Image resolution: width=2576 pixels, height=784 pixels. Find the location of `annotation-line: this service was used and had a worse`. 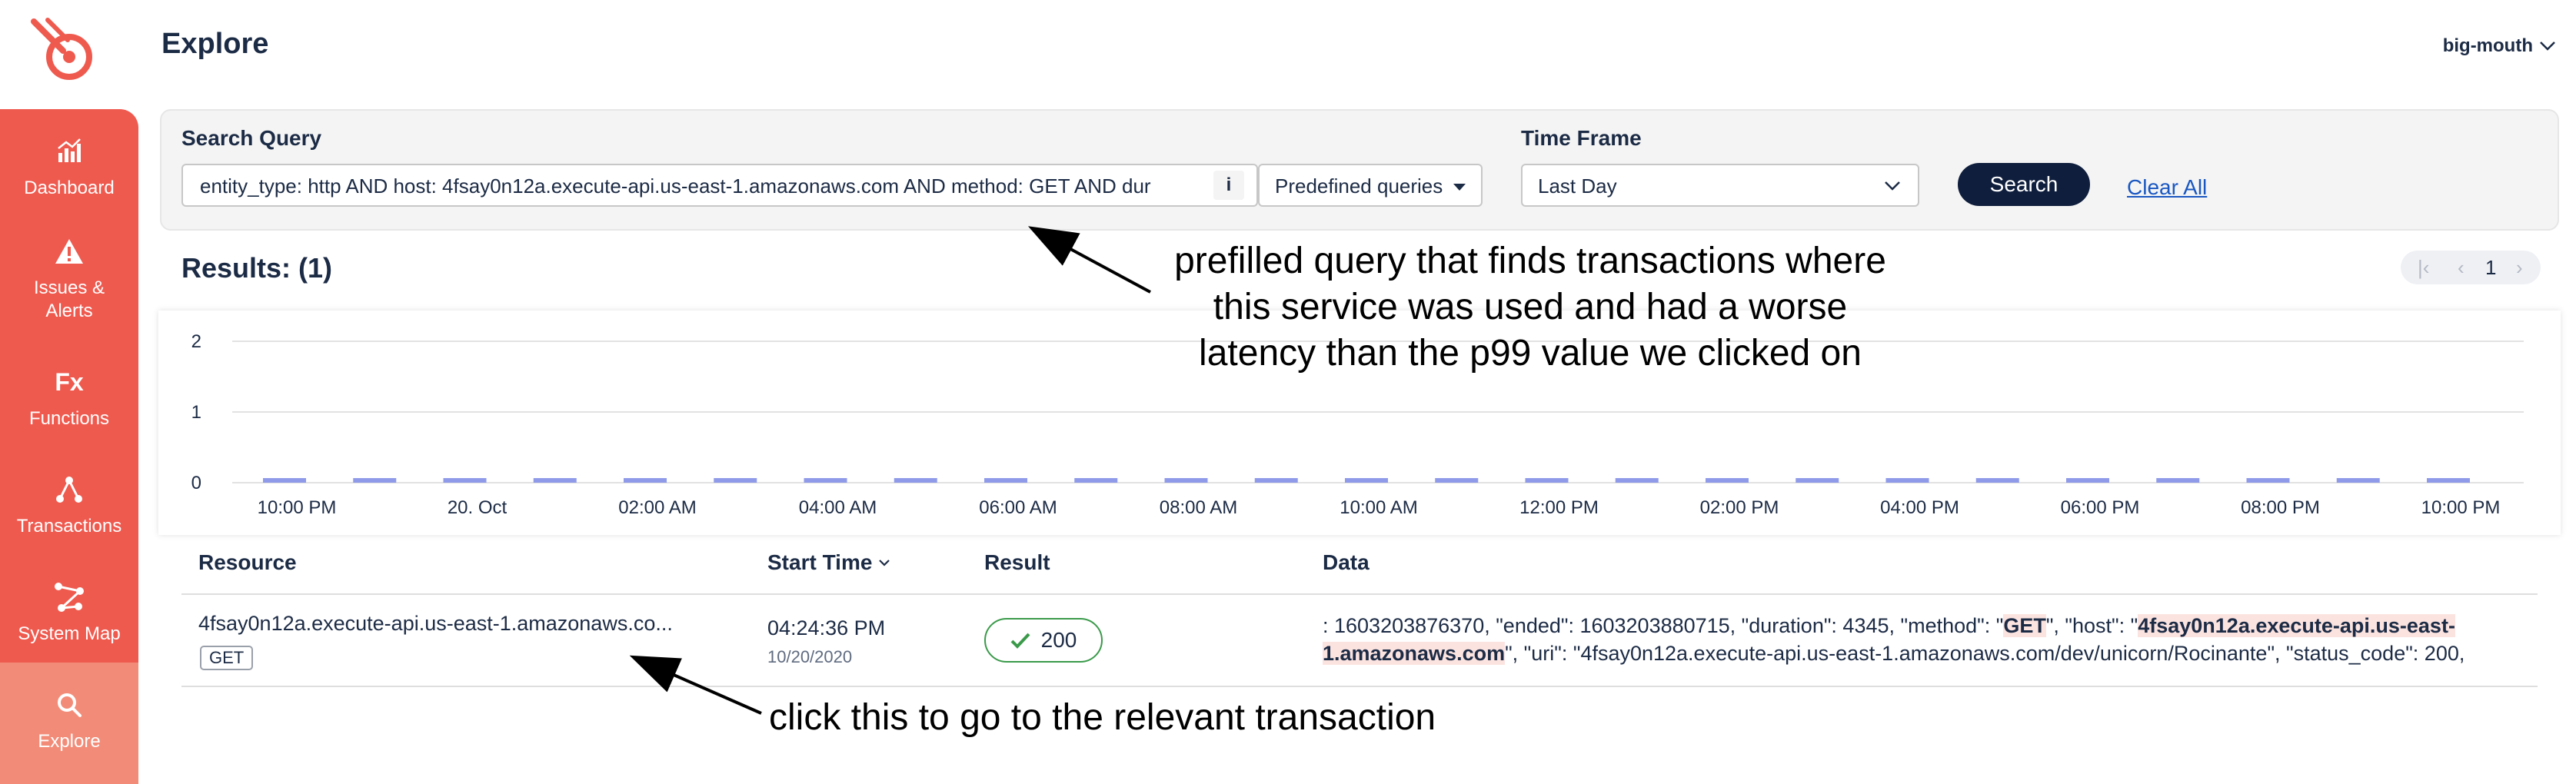

annotation-line: this service was used and had a worse is located at coordinates (1530, 307).